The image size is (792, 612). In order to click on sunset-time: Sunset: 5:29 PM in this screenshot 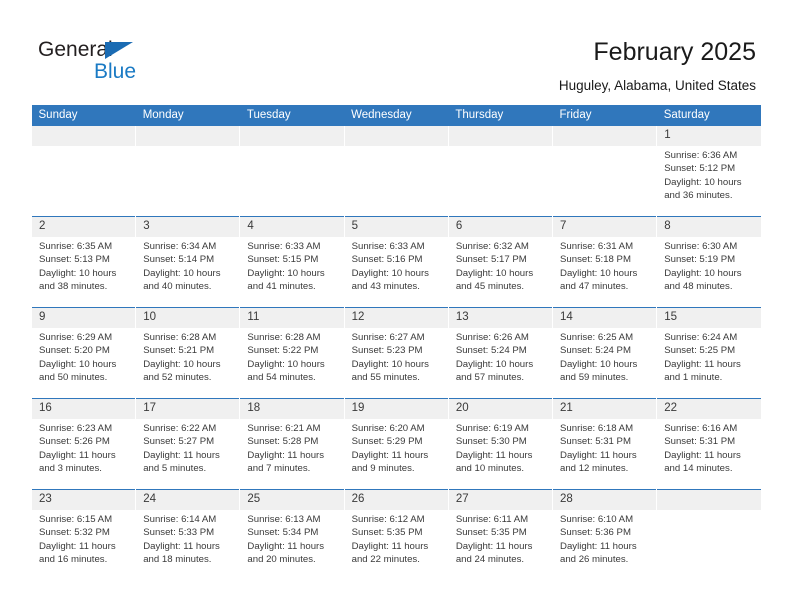, I will do `click(387, 442)`.